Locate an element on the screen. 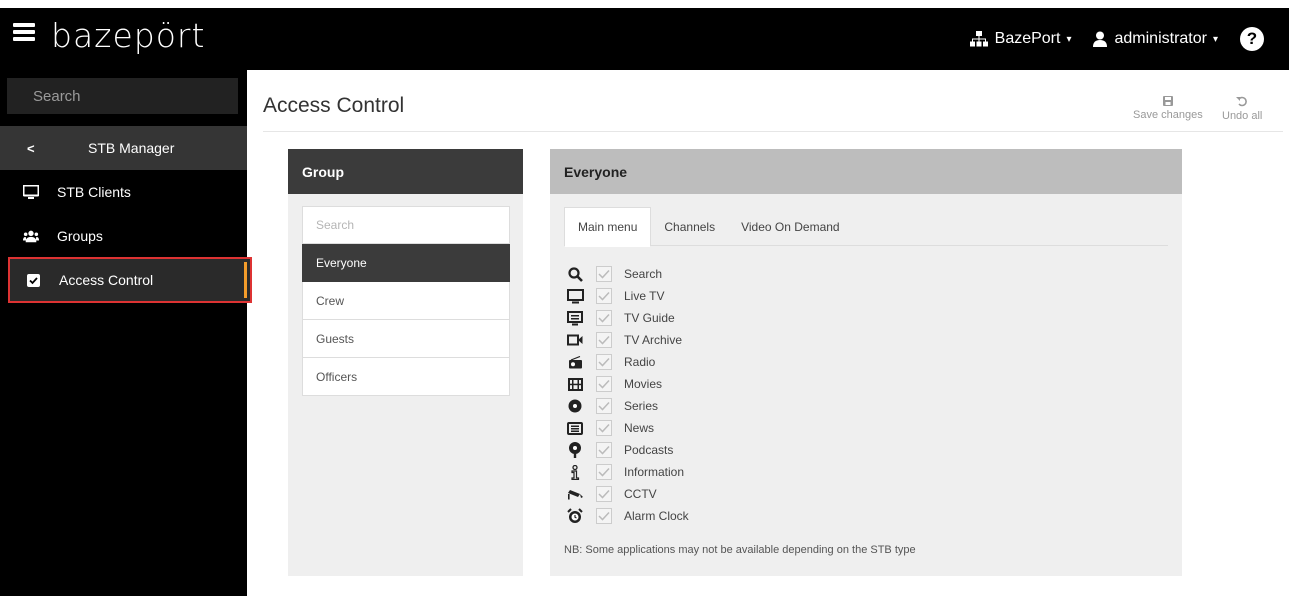 Image resolution: width=1289 pixels, height=596 pixels. group-item-officers: Officers is located at coordinates (406, 377).